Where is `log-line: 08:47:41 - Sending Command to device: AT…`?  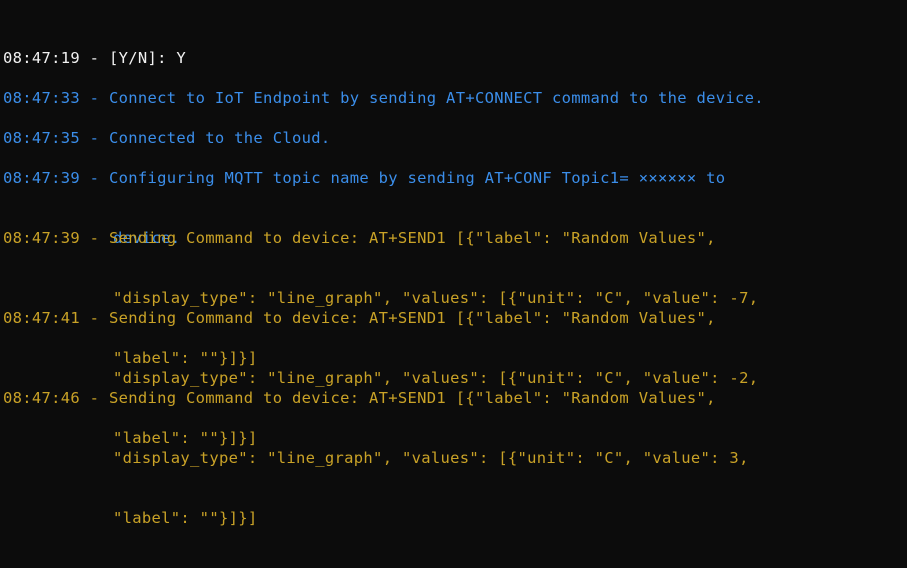
log-line: 08:47:41 - Sending Command to device: AT… is located at coordinates (359, 318).